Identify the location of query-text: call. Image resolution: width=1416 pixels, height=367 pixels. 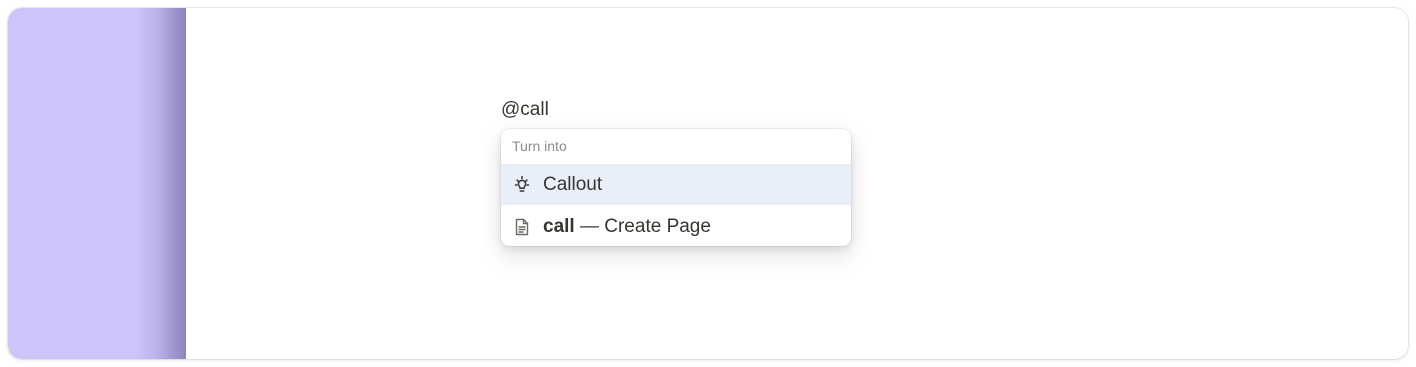
(559, 226).